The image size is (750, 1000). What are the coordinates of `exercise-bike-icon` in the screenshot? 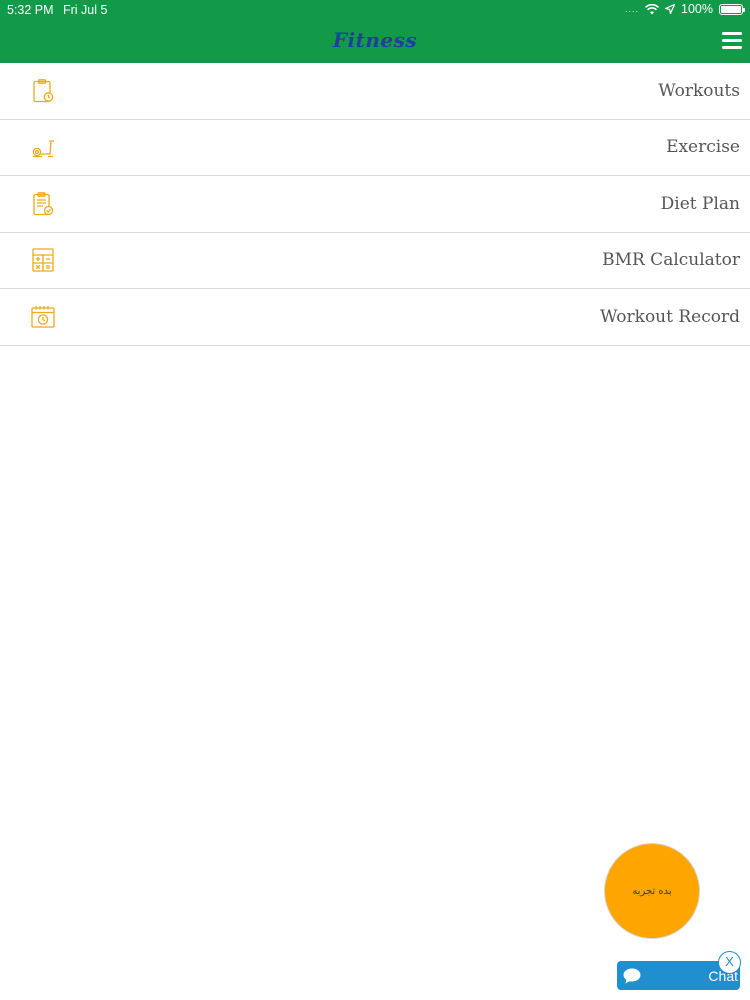 It's located at (43, 149).